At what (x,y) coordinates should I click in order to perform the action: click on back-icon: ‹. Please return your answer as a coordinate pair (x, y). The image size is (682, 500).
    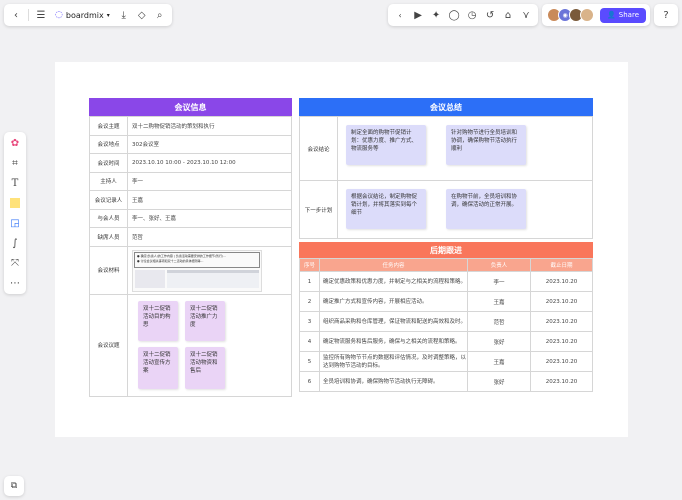
    Looking at the image, I should click on (16, 15).